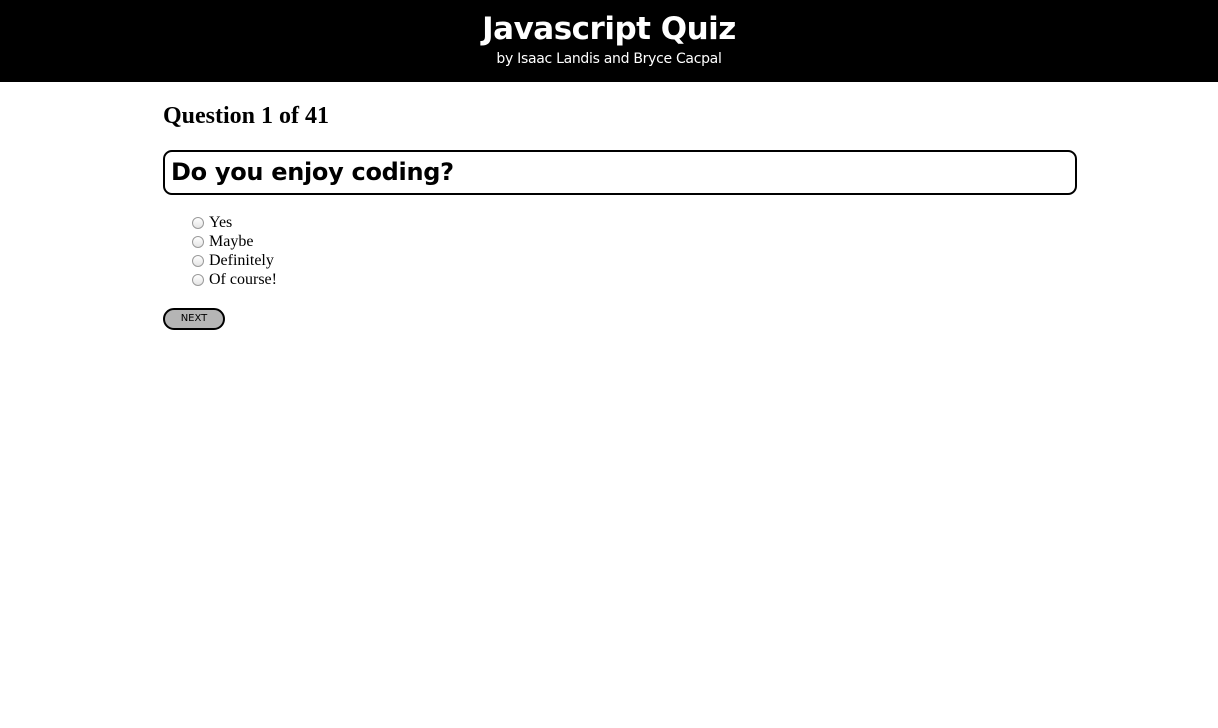 Image resolution: width=1218 pixels, height=728 pixels. I want to click on answer-list: Yes Maybe Definitely Of course!, so click(234, 251).